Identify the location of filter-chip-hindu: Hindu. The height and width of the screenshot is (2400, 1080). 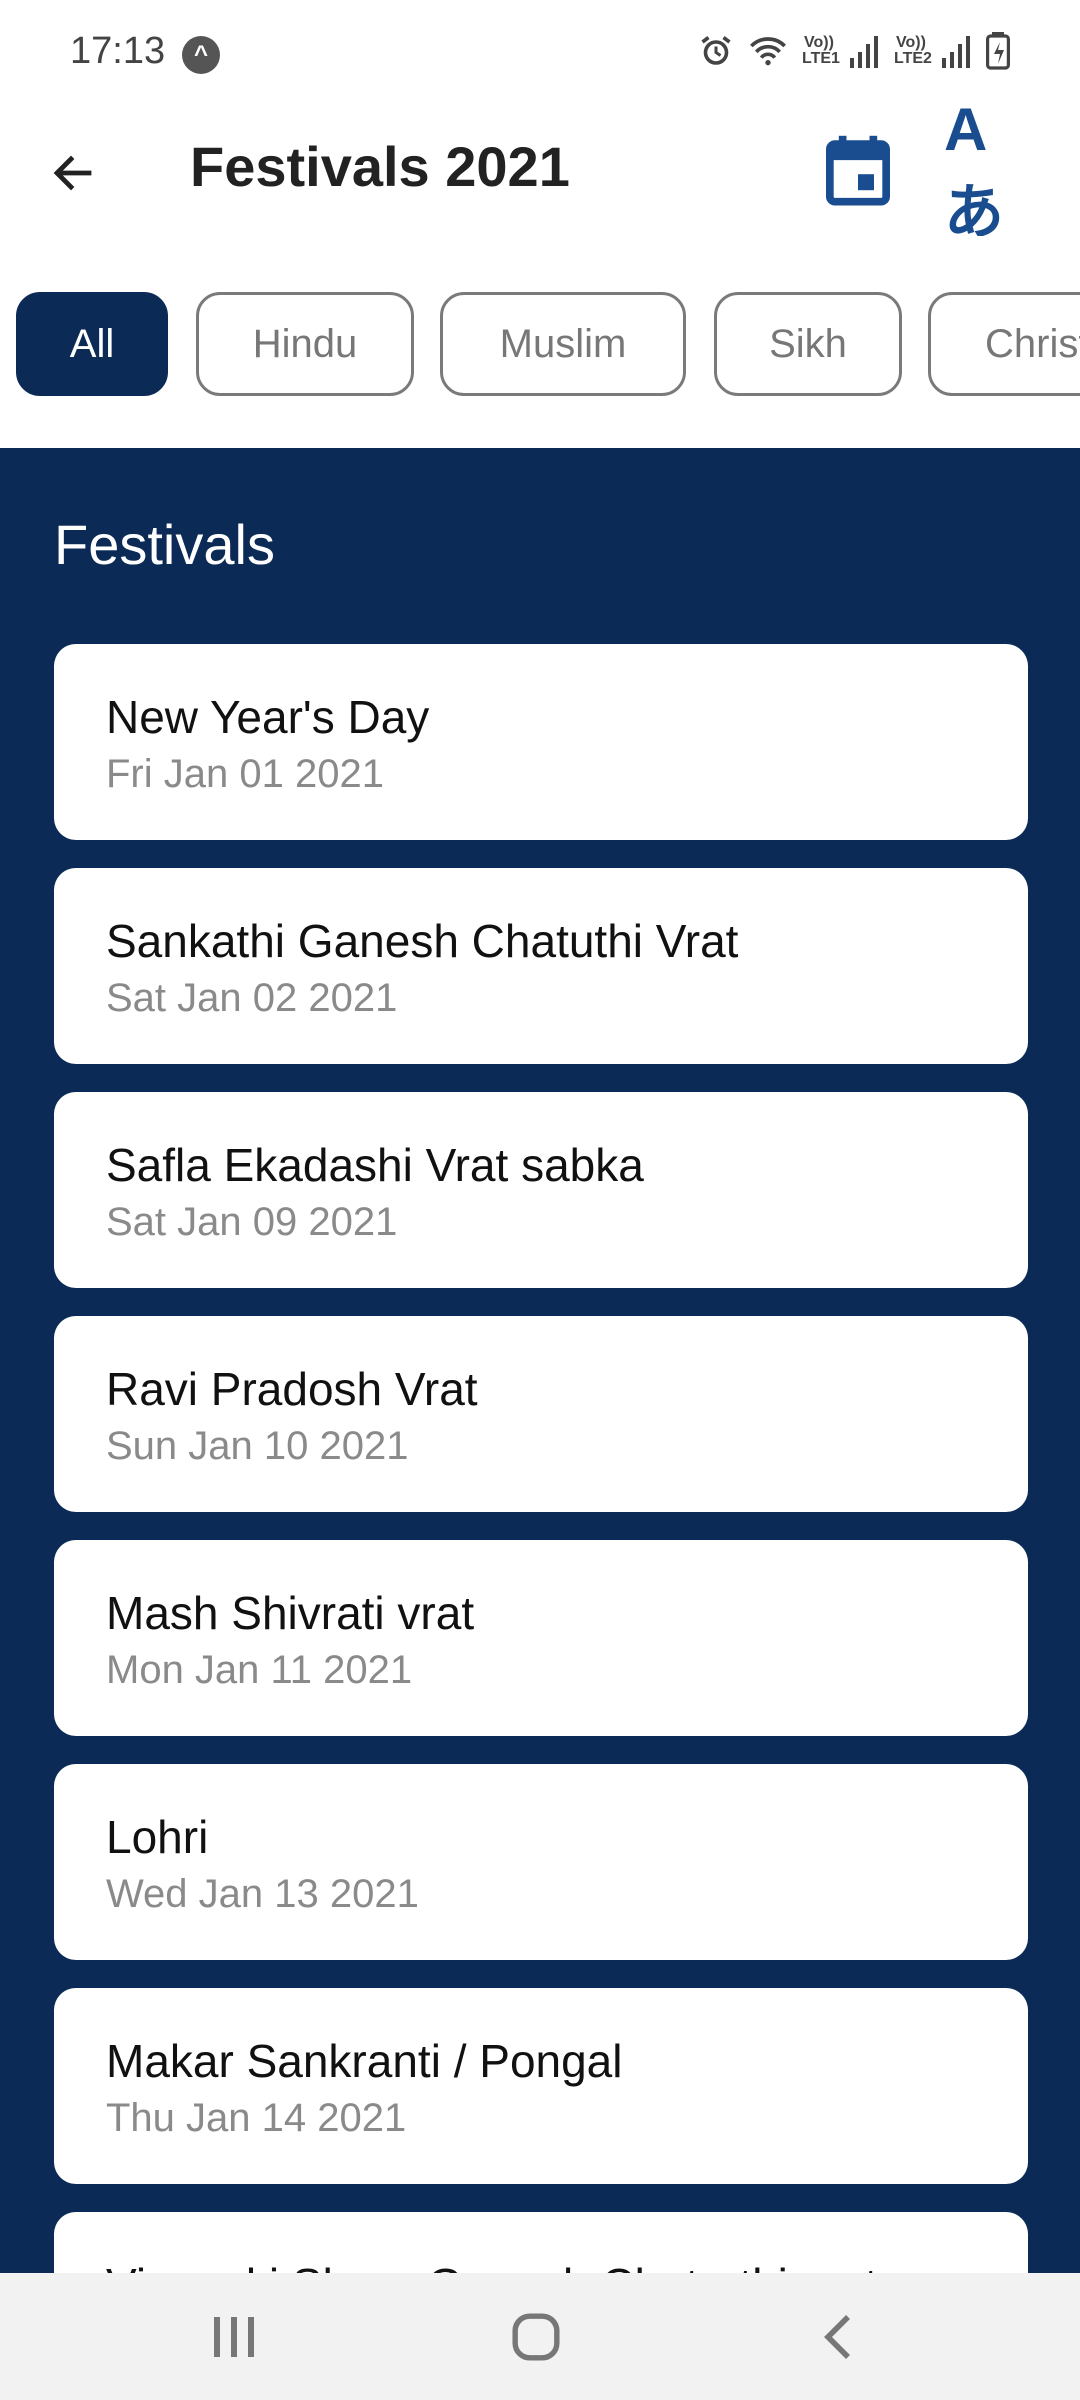
(305, 344).